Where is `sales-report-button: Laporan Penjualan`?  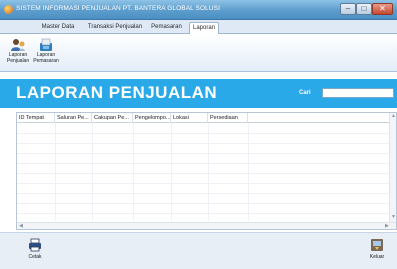
sales-report-button: Laporan Penjualan is located at coordinates (18, 54).